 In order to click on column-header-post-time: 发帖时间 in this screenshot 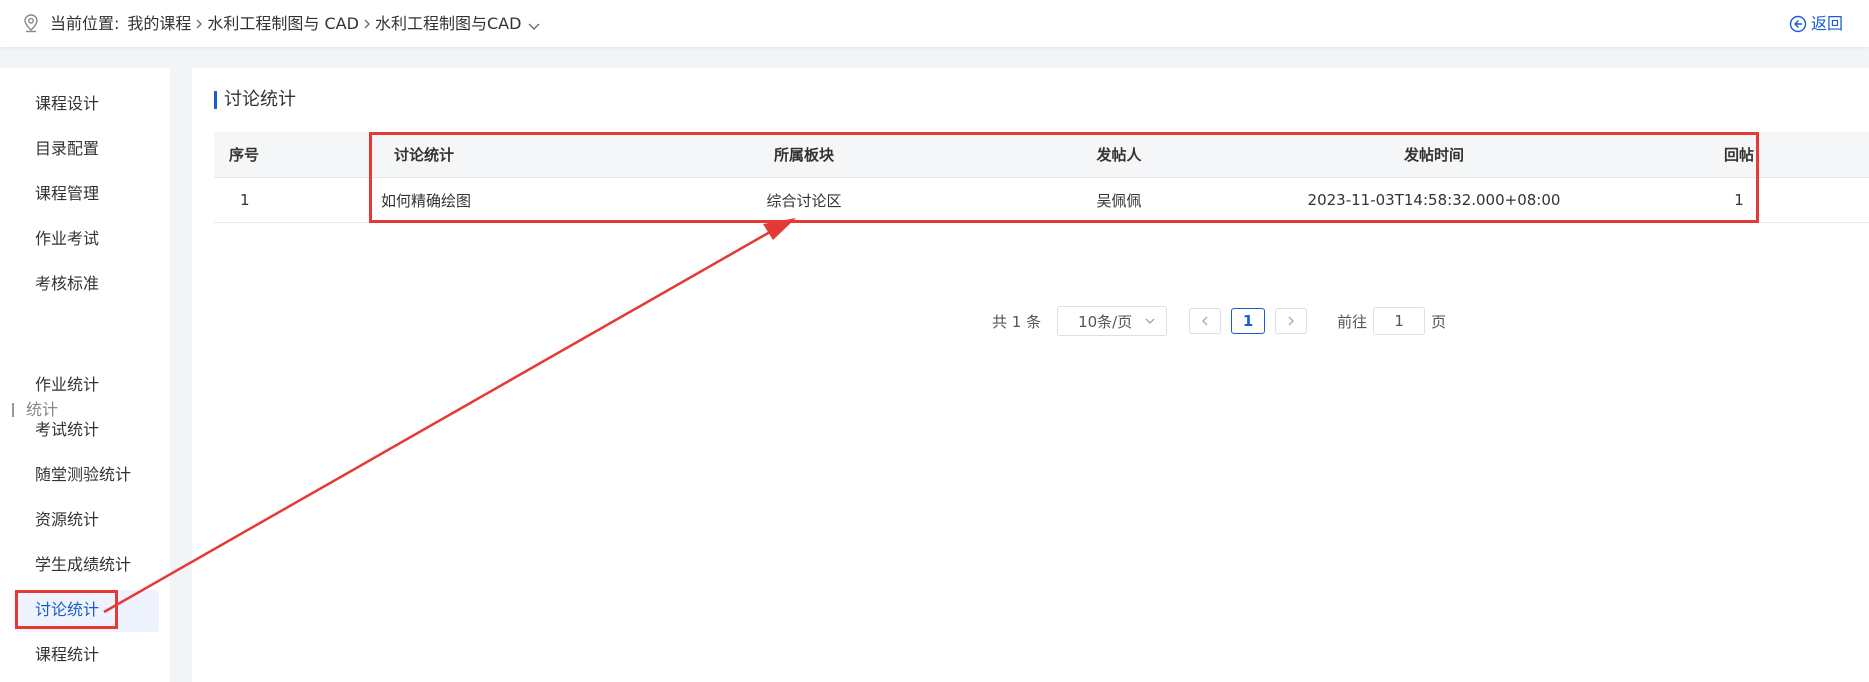, I will do `click(1434, 155)`.